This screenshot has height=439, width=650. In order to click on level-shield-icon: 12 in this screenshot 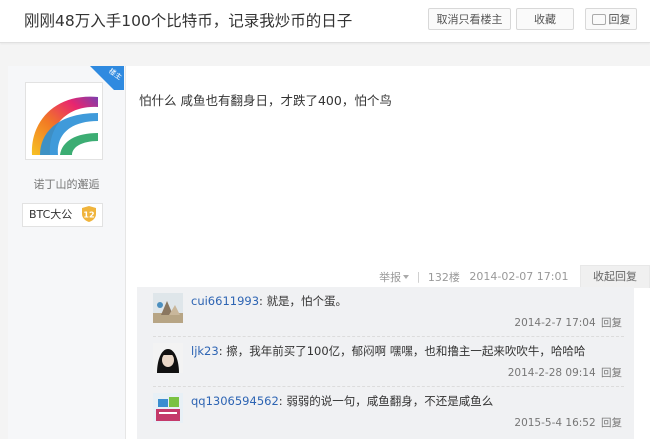, I will do `click(88, 214)`.